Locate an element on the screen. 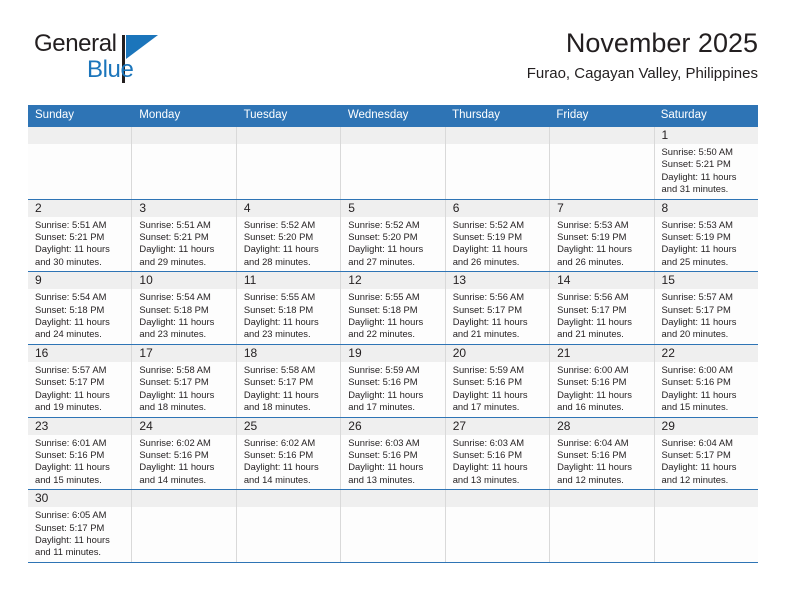  day-number: 19 is located at coordinates (393, 353).